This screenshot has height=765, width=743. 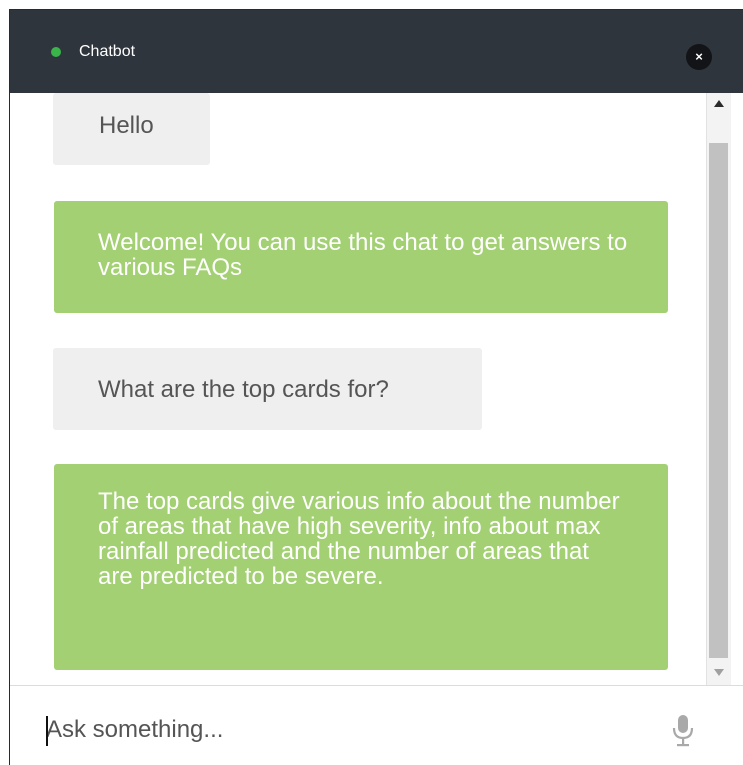 I want to click on chat-title: Chatbot, so click(x=107, y=51).